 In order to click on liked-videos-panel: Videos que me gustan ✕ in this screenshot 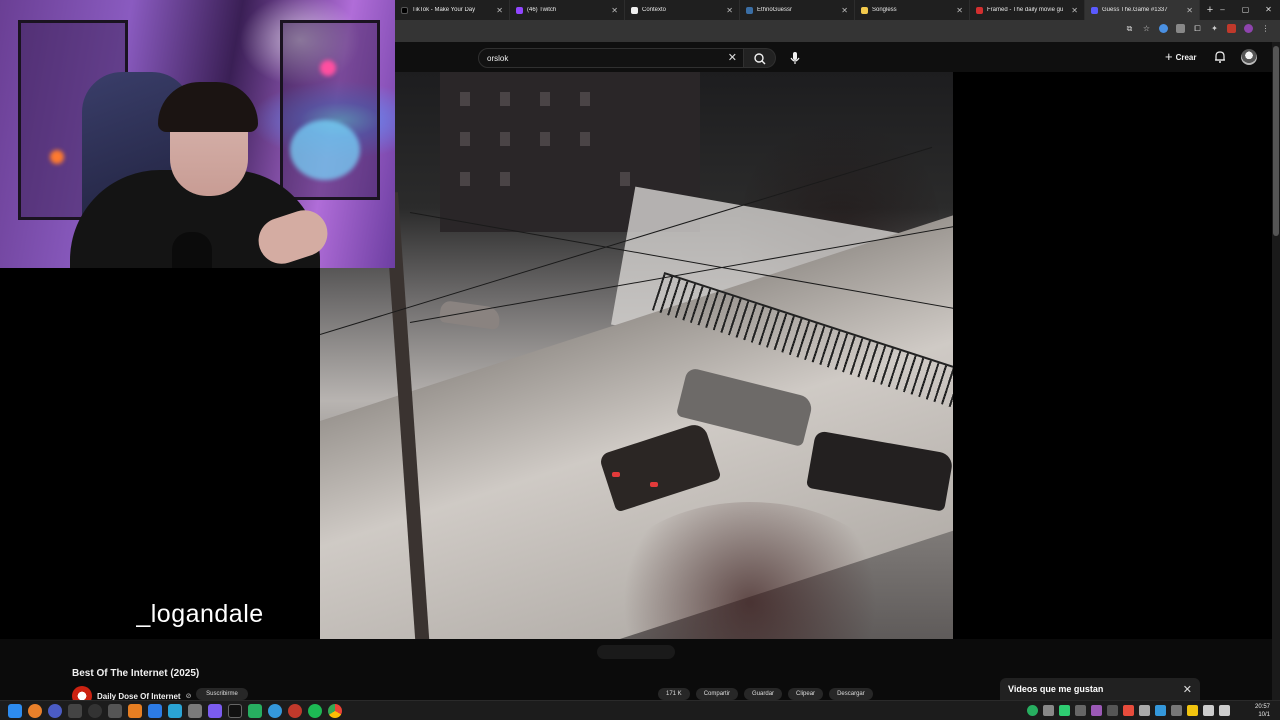, I will do `click(1100, 689)`.